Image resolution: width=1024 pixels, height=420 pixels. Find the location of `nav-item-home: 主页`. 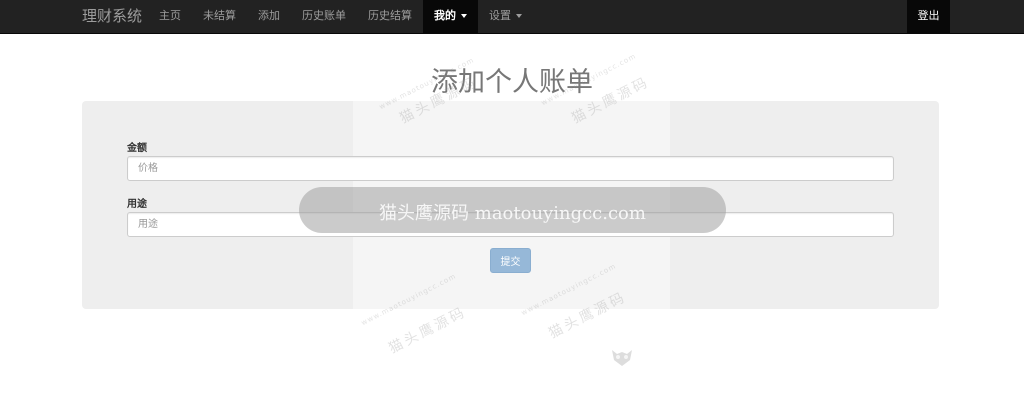

nav-item-home: 主页 is located at coordinates (170, 17).